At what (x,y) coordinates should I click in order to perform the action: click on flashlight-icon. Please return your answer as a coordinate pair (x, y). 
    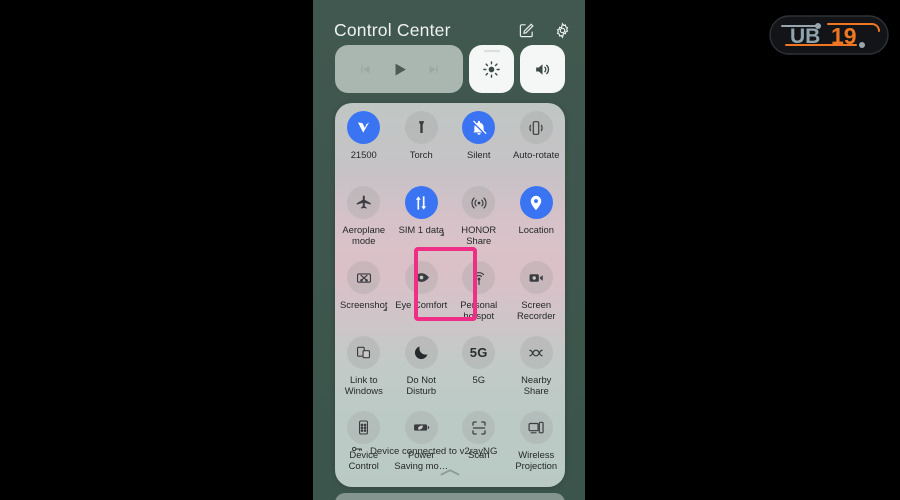
    Looking at the image, I should click on (421, 127).